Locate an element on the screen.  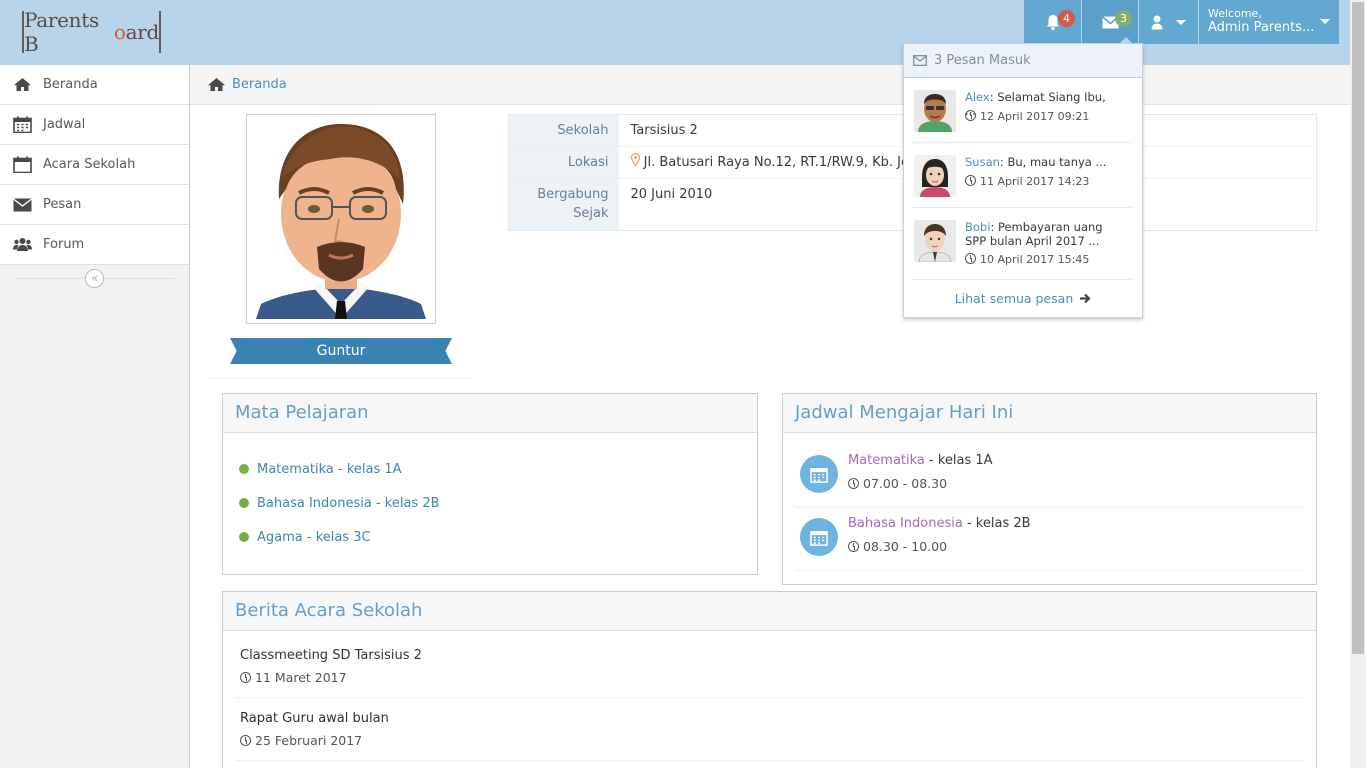
message-time: 10 April 2017 15:45 is located at coordinates (1027, 259).